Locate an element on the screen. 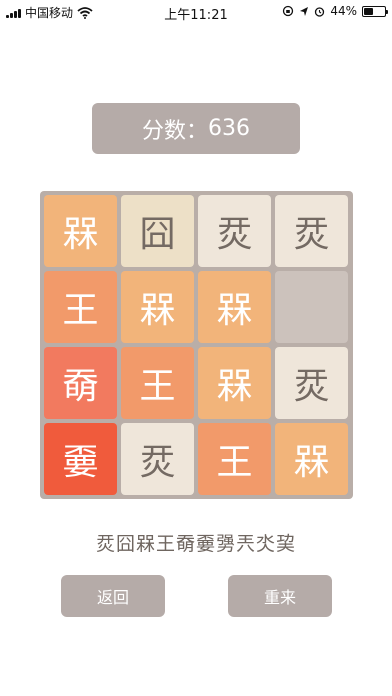 The width and height of the screenshot is (392, 696). location-icon is located at coordinates (304, 11).